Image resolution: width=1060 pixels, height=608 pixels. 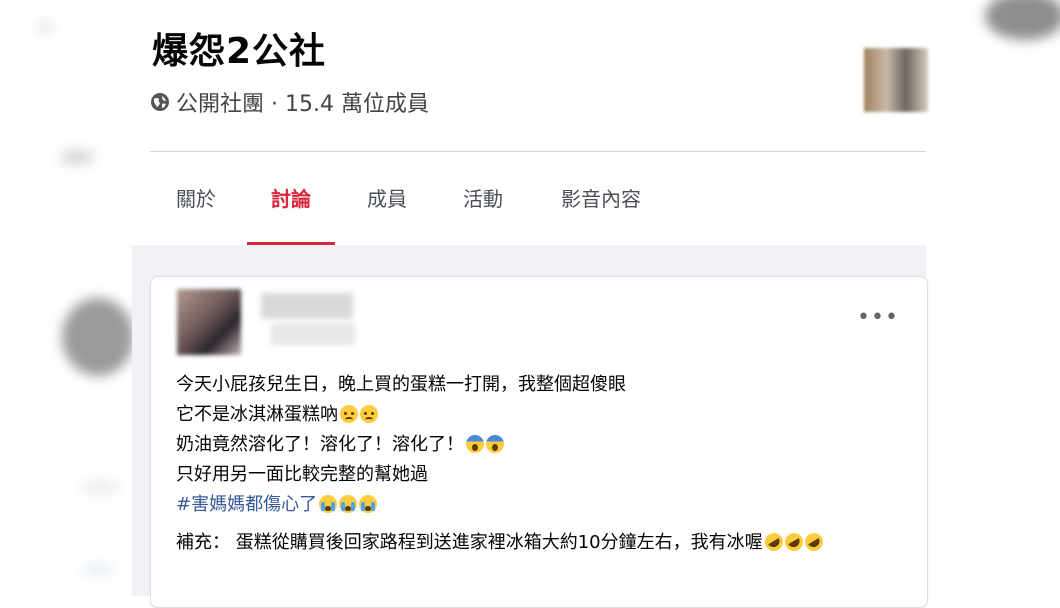 What do you see at coordinates (209, 322) in the screenshot?
I see `author-avatar` at bounding box center [209, 322].